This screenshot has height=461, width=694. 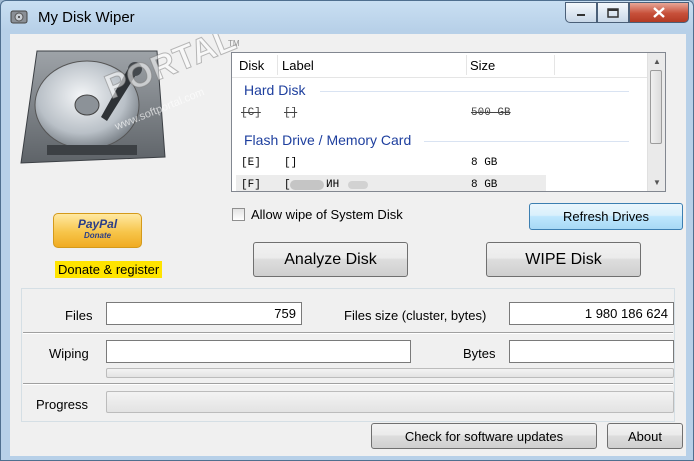 What do you see at coordinates (391, 183) in the screenshot?
I see `list-item-selected: [F] [ ИН 8 GB` at bounding box center [391, 183].